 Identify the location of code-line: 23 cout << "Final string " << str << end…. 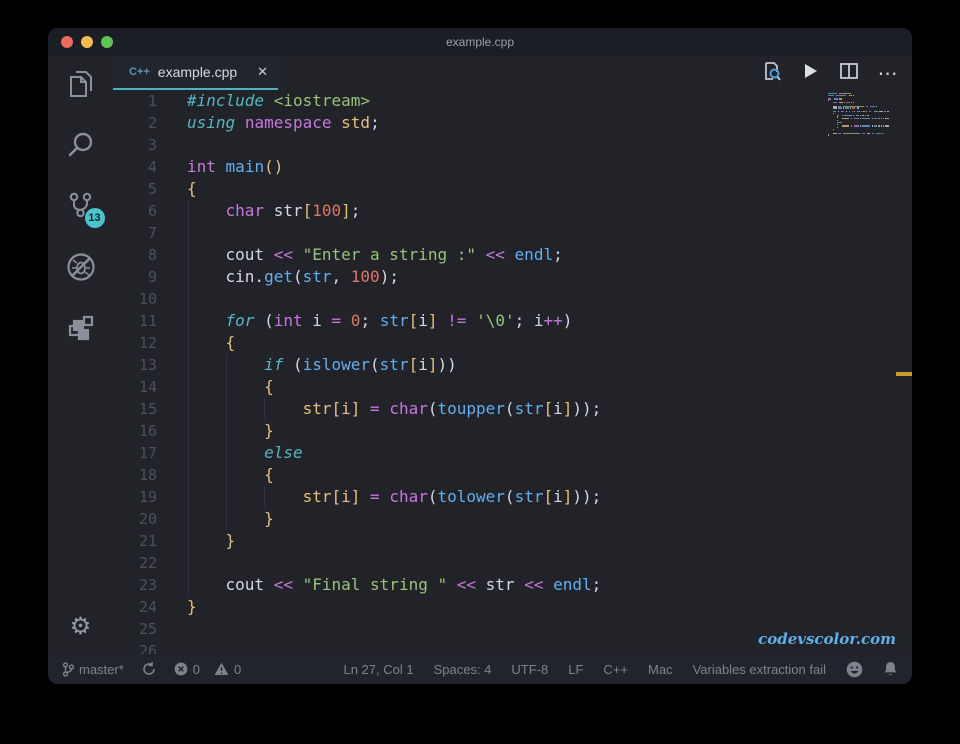
(512, 585).